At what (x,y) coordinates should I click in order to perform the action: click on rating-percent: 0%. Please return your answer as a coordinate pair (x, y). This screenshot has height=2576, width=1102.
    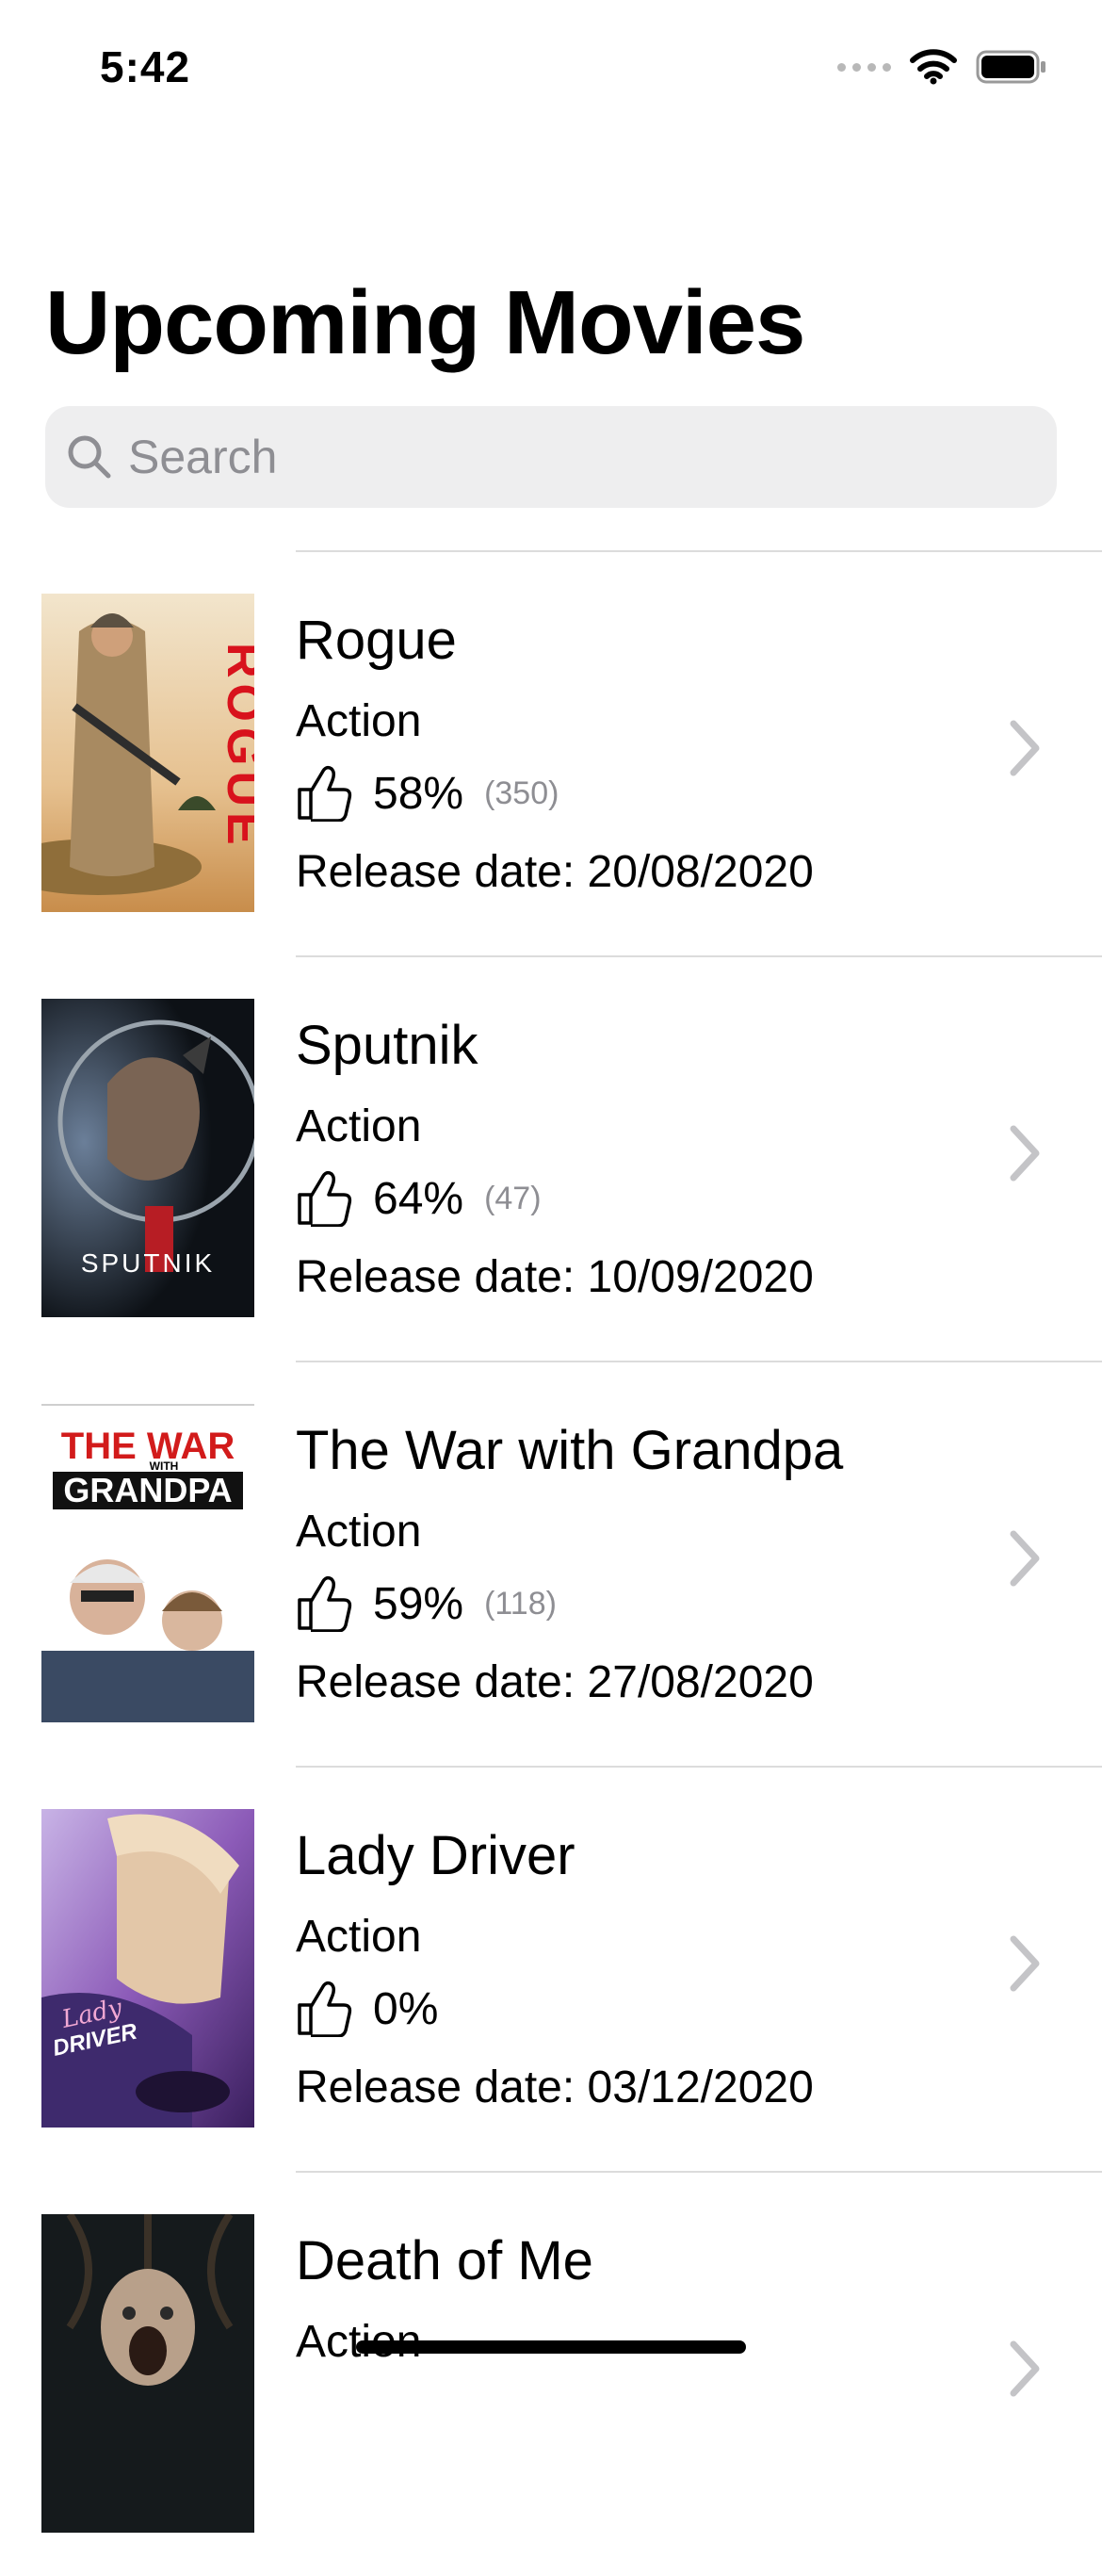
    Looking at the image, I should click on (406, 2008).